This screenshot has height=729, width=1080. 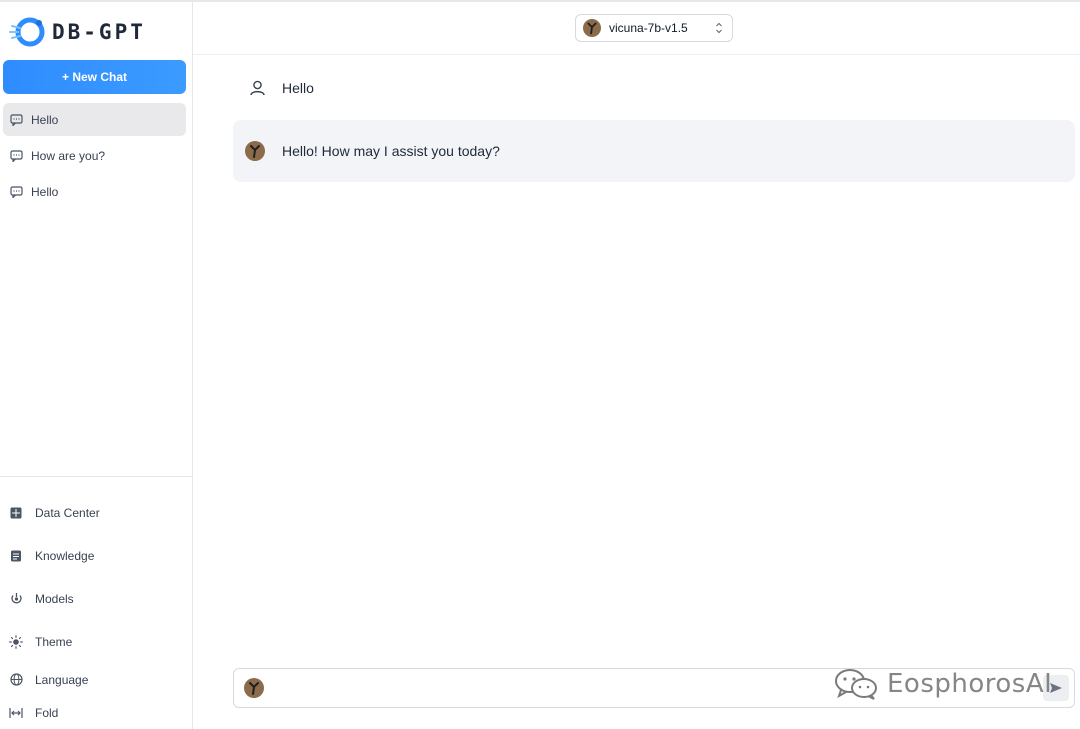 I want to click on user-message: Hello, so click(x=654, y=88).